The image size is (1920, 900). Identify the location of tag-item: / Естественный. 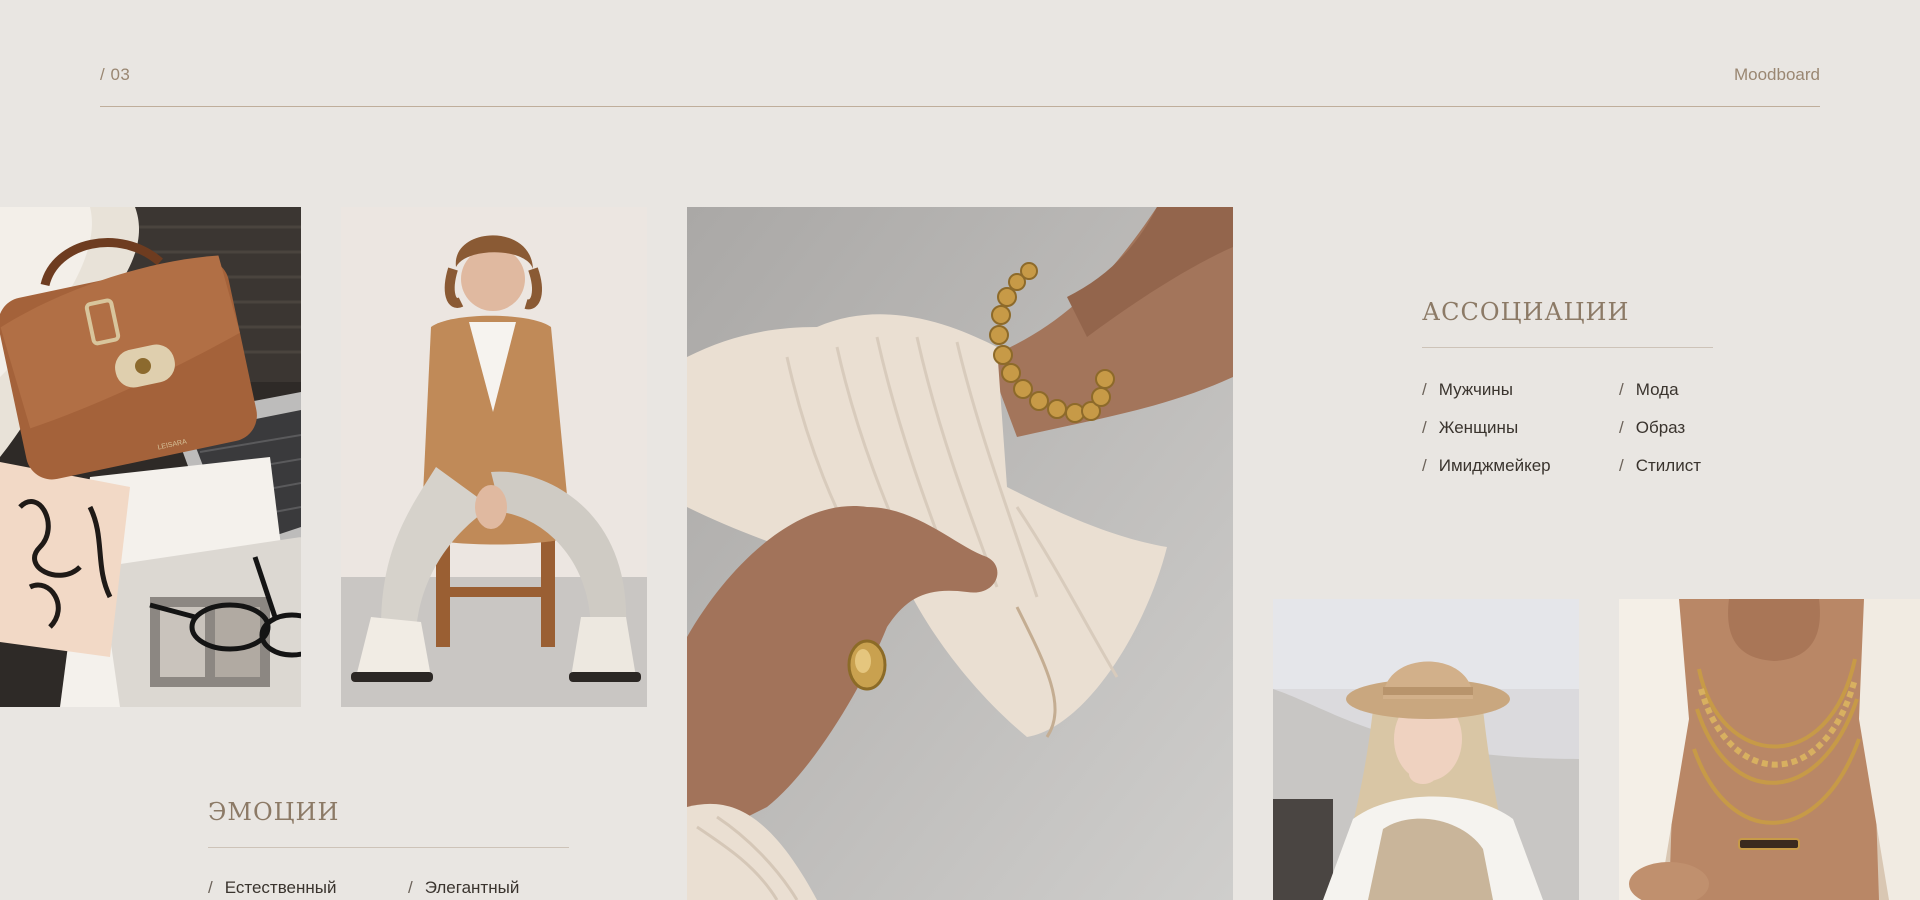
(272, 887).